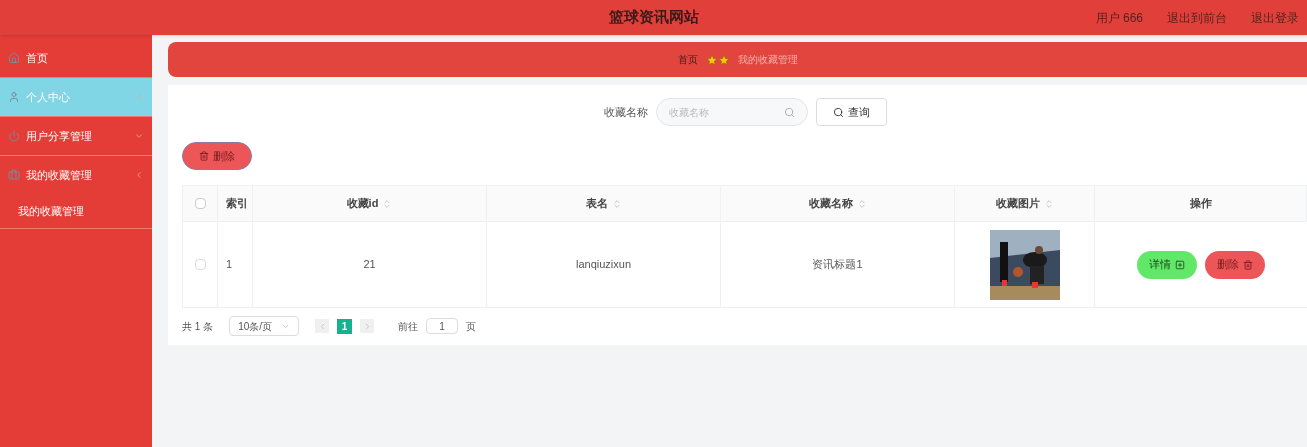 The image size is (1307, 447). I want to click on column-header: 索引, so click(237, 204).